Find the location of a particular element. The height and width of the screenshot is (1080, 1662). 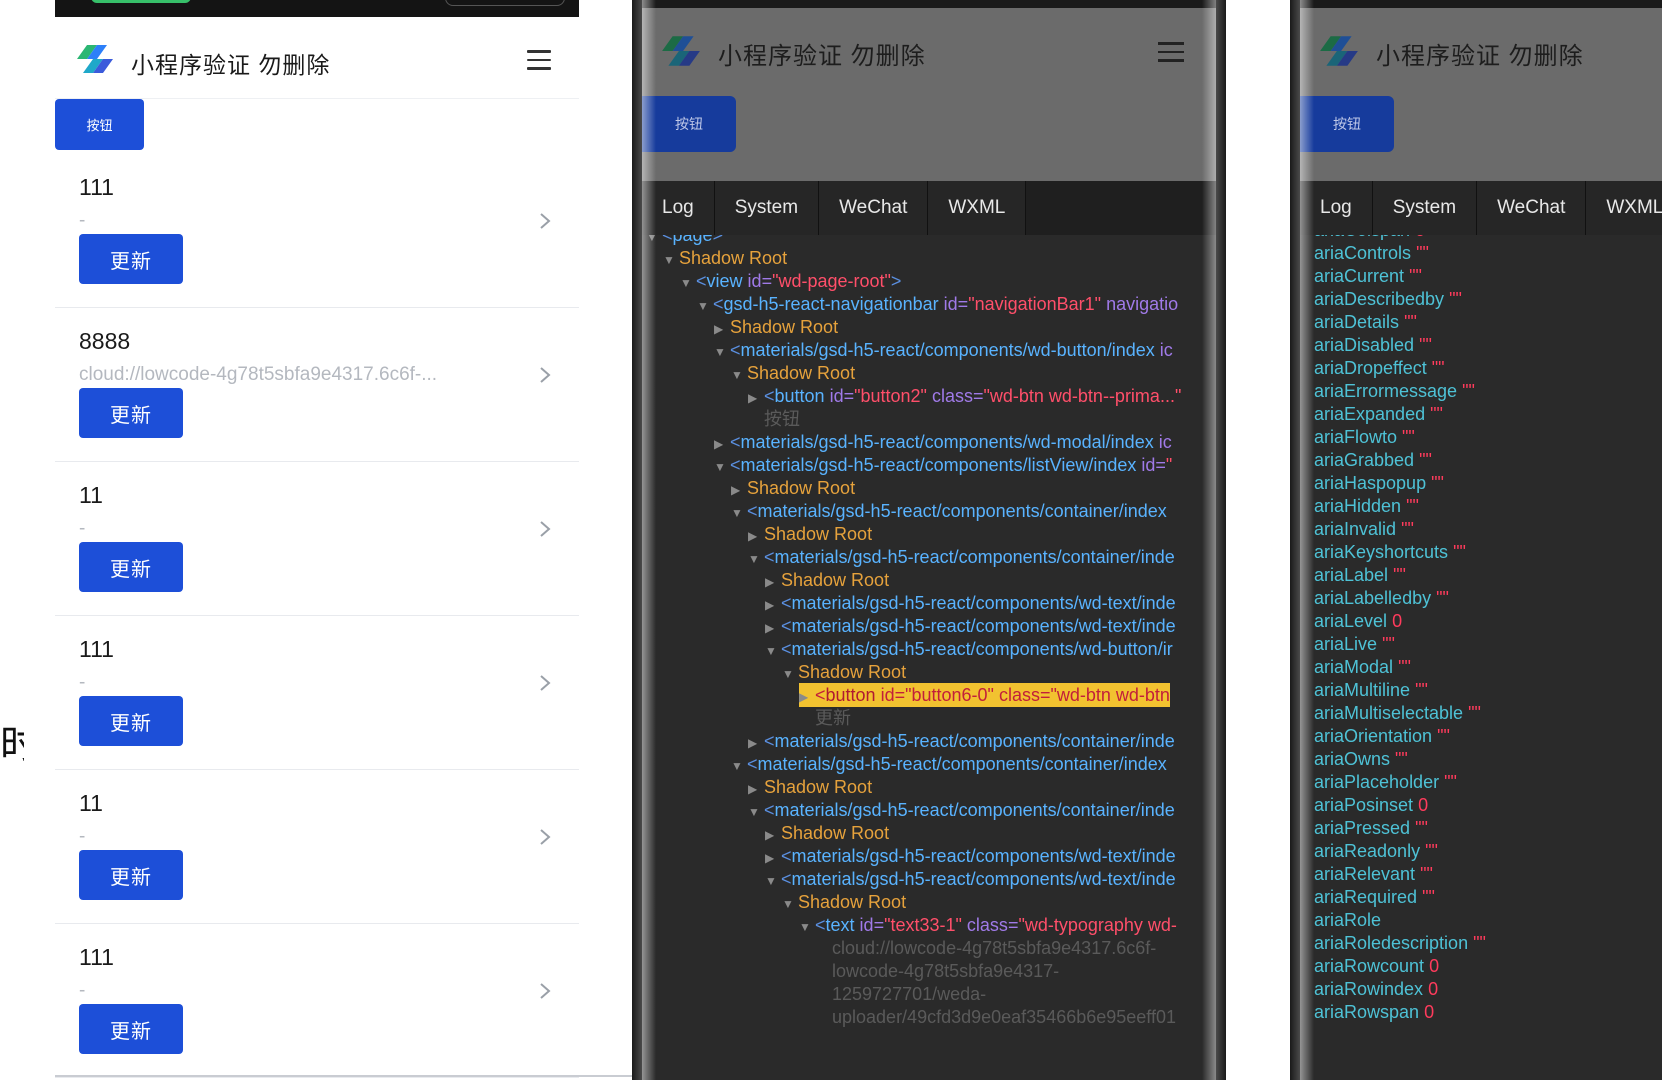

property-row: ariaPlaceholder "" is located at coordinates (1385, 782).